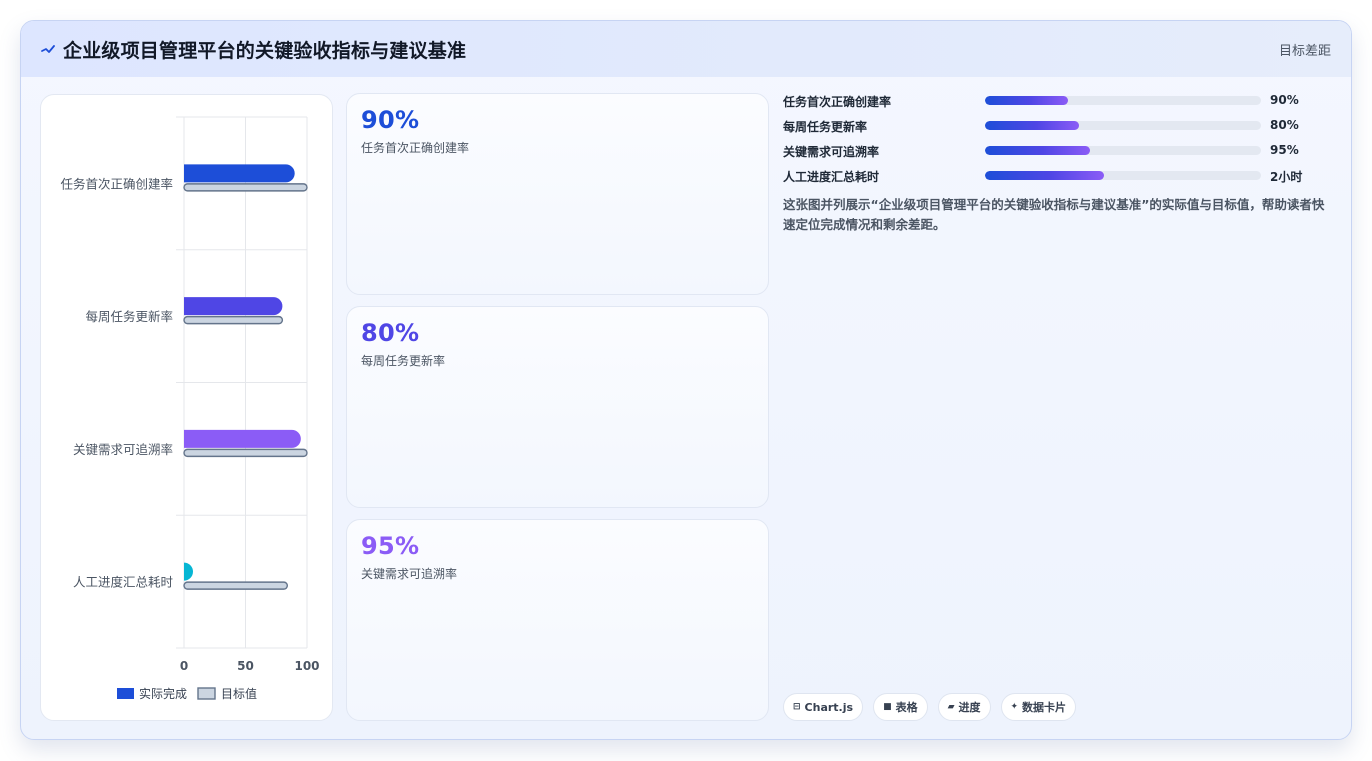 The height and width of the screenshot is (761, 1372). Describe the element at coordinates (239, 693) in the screenshot. I see `legend-label: 目标值` at that location.